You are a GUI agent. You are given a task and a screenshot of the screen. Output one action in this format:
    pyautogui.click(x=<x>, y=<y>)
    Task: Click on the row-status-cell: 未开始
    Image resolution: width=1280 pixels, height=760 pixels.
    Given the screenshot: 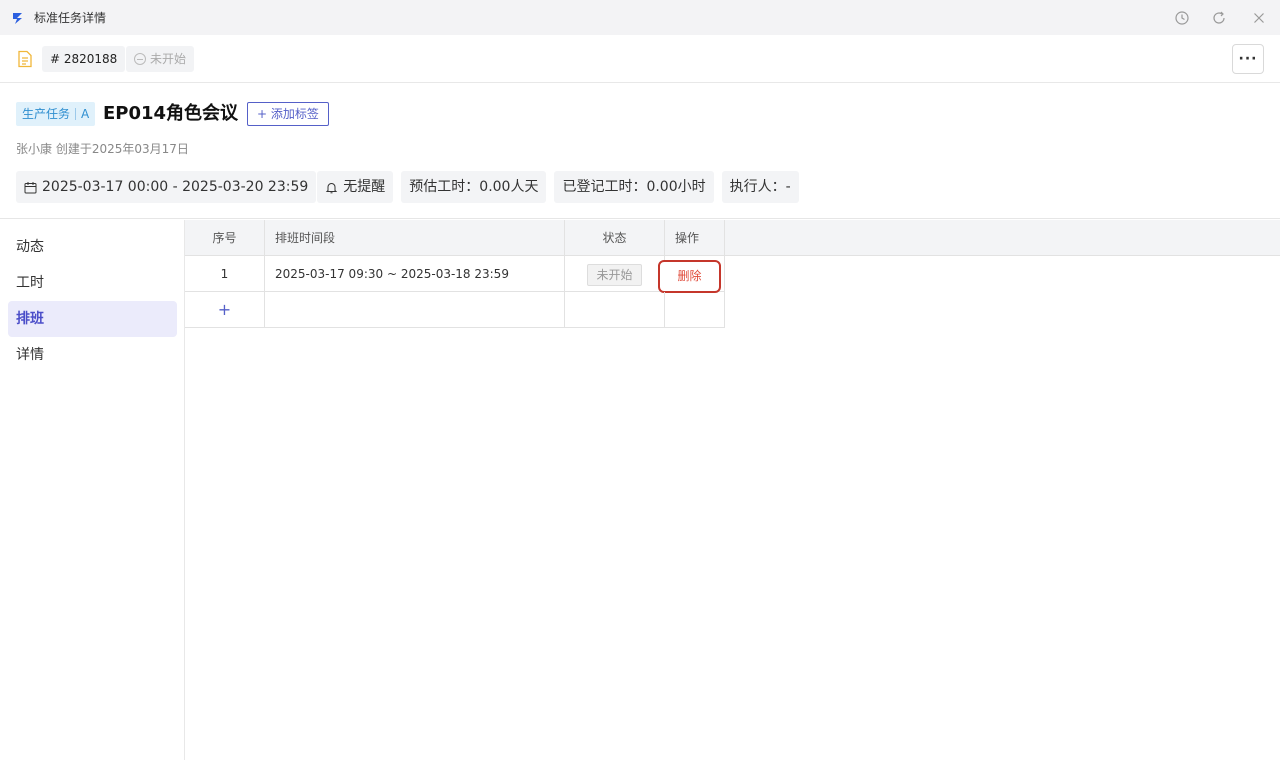 What is the action you would take?
    pyautogui.click(x=615, y=274)
    